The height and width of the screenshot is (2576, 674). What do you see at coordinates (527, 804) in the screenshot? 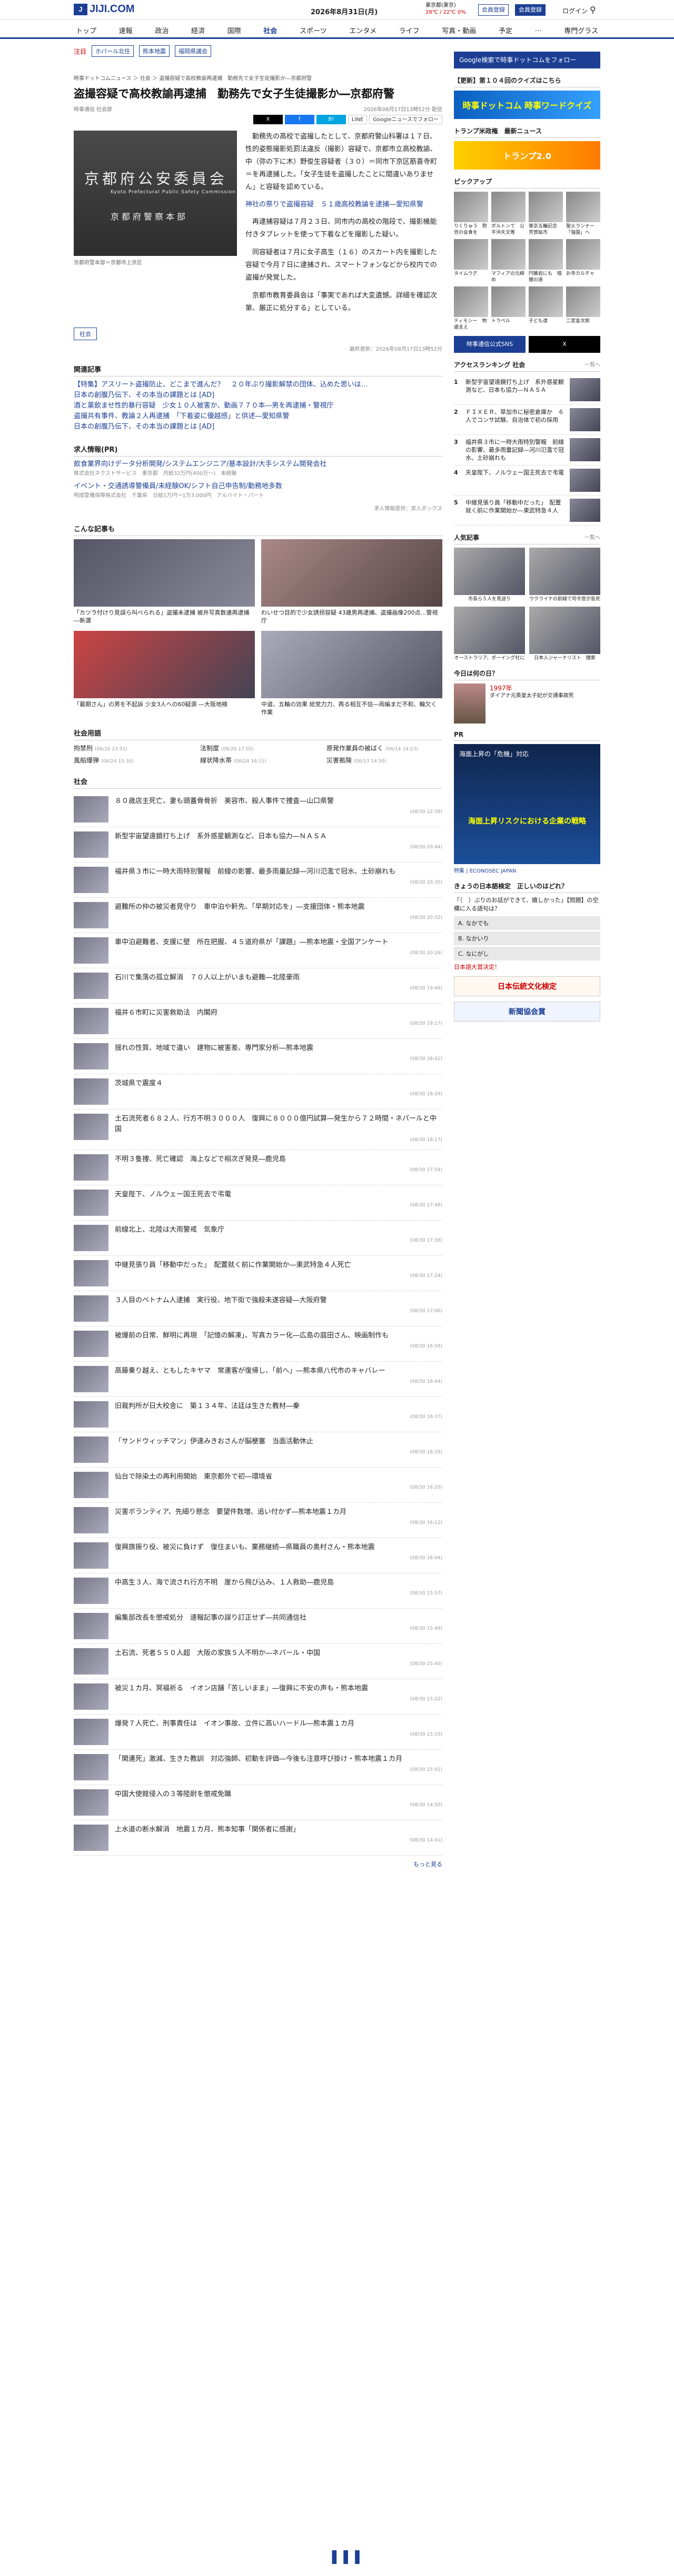
I see `ad-banner: 海面上昇の「危機」対応 海面上昇リスクにおける企業の戦略` at bounding box center [527, 804].